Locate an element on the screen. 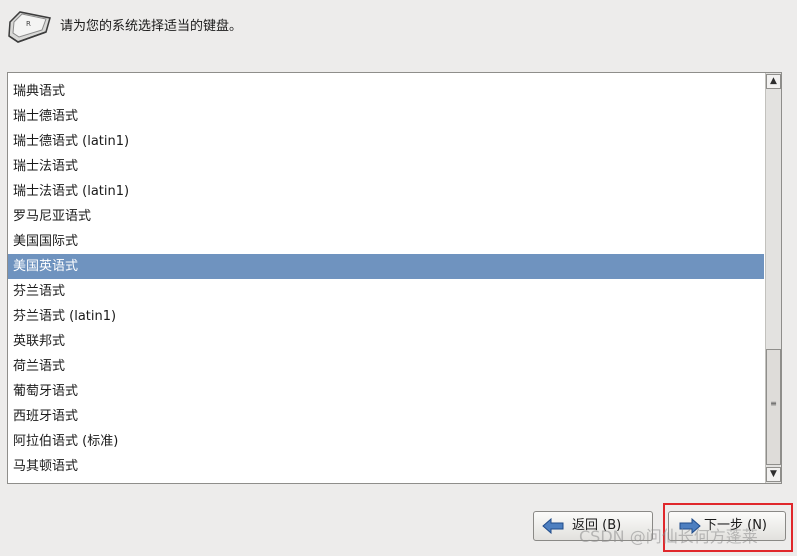  list-item: 瑞士德语式 (latin1) is located at coordinates (386, 141).